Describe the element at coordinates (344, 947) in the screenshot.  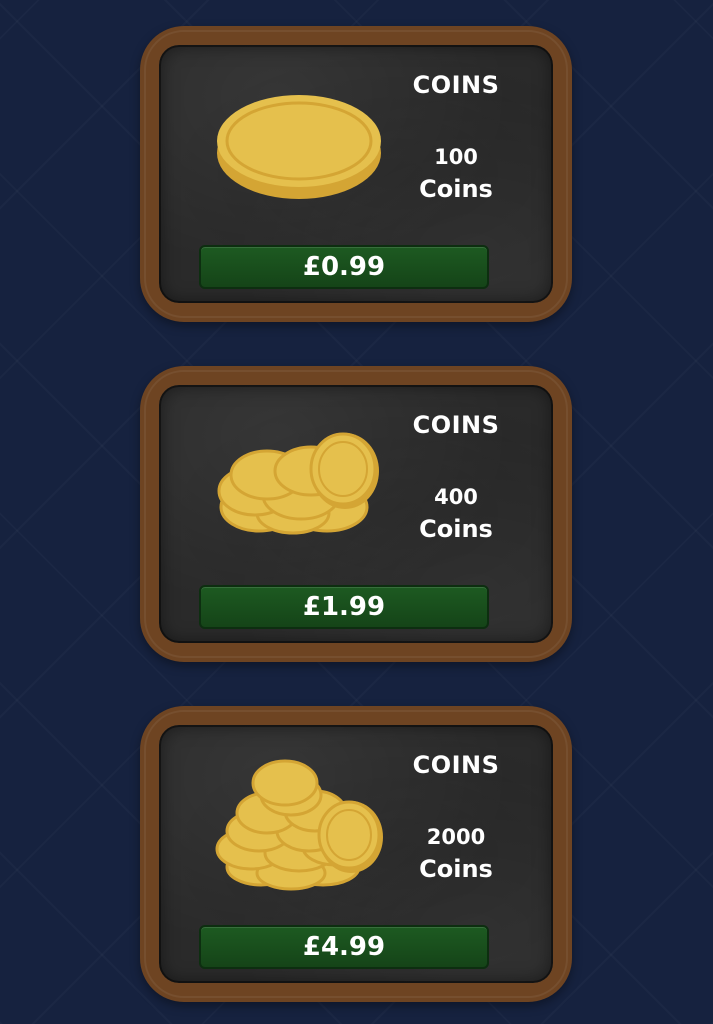
I see `buy-button-2000: £4.99` at that location.